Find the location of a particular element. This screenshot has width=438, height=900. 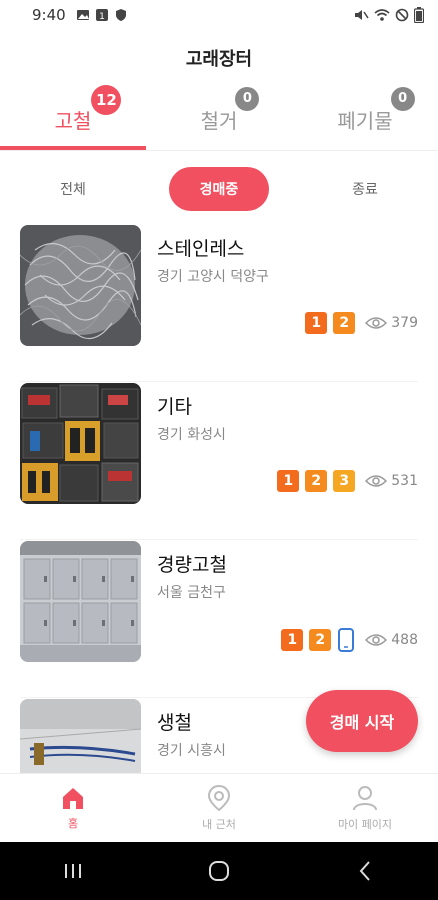

bottom-nav: 홈 내 근처 마이 페이지 is located at coordinates (219, 807).